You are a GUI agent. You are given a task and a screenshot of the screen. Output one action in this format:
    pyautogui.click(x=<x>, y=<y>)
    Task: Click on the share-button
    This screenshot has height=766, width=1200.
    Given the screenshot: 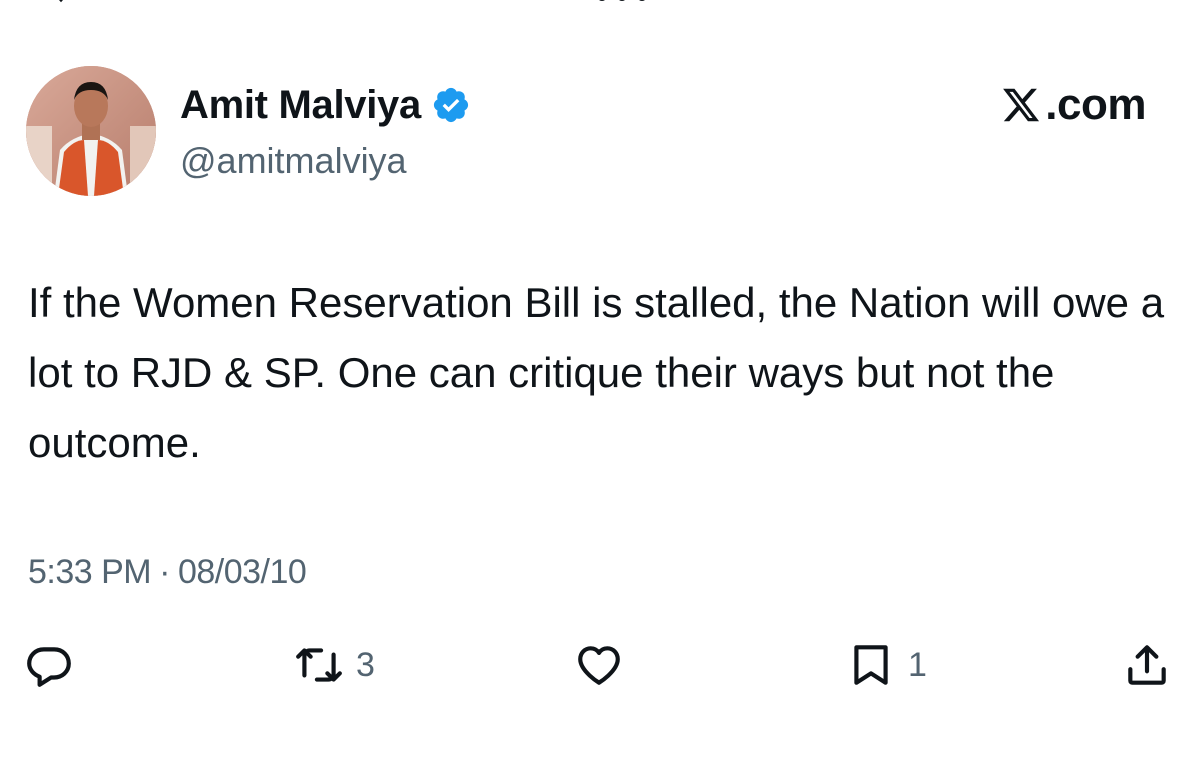 What is the action you would take?
    pyautogui.click(x=1147, y=665)
    